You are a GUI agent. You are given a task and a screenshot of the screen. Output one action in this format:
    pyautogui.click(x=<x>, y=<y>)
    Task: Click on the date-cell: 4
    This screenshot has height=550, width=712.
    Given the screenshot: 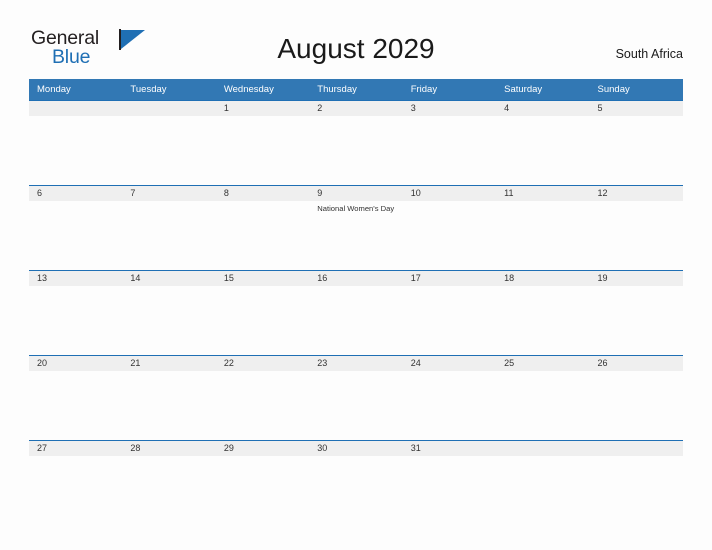 What is the action you would take?
    pyautogui.click(x=543, y=108)
    